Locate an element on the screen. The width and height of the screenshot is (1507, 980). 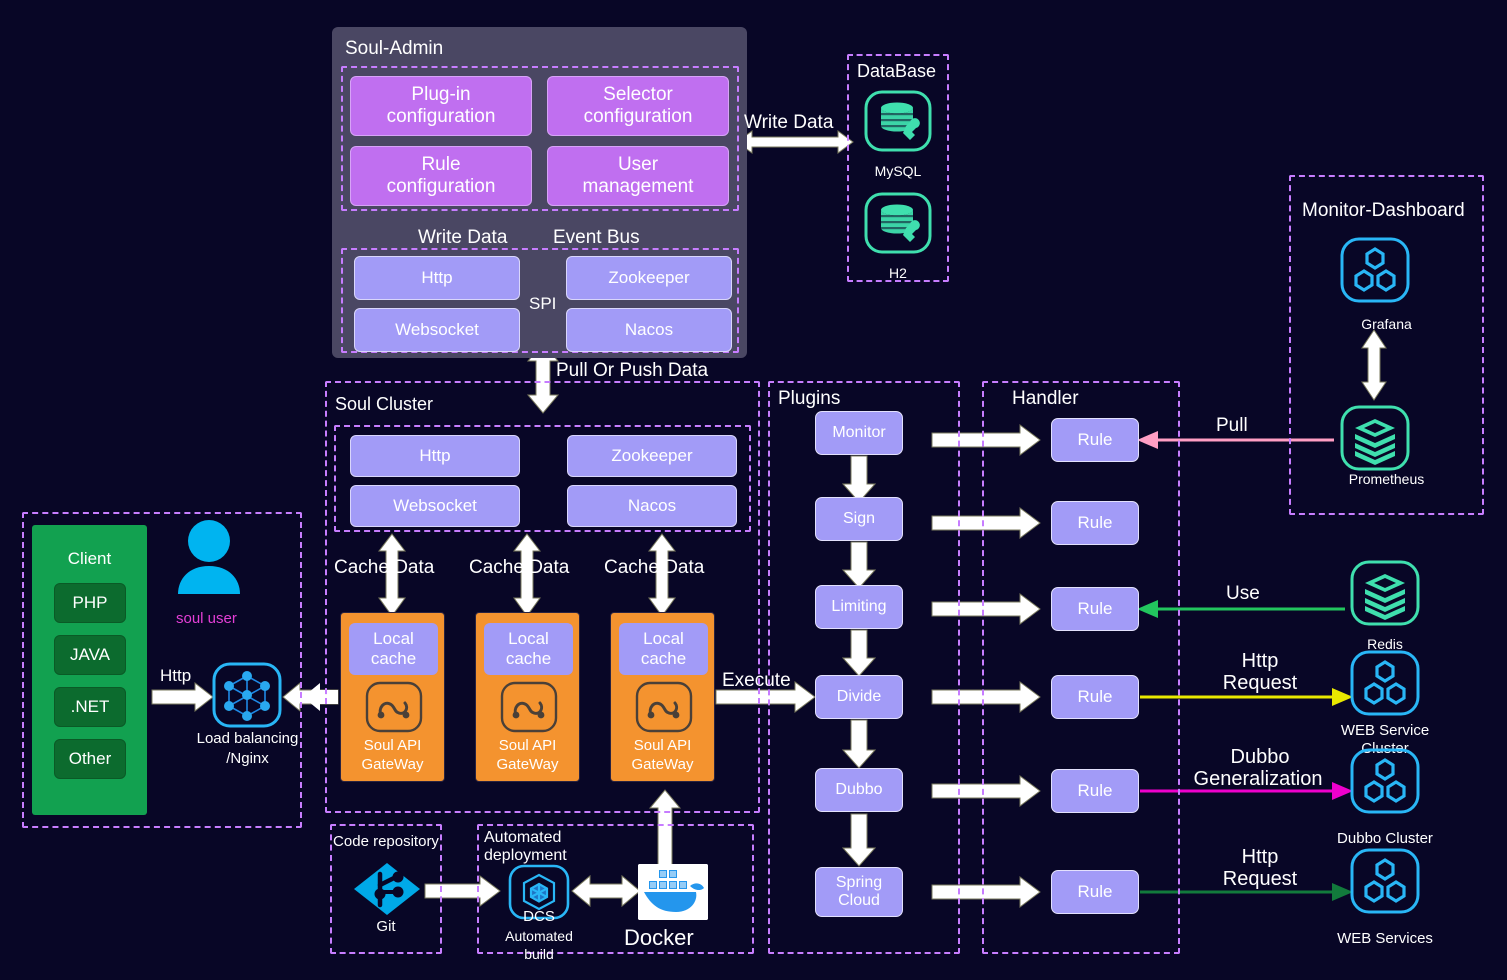
gateway-name-2-line1: Soul API is located at coordinates (527, 745).